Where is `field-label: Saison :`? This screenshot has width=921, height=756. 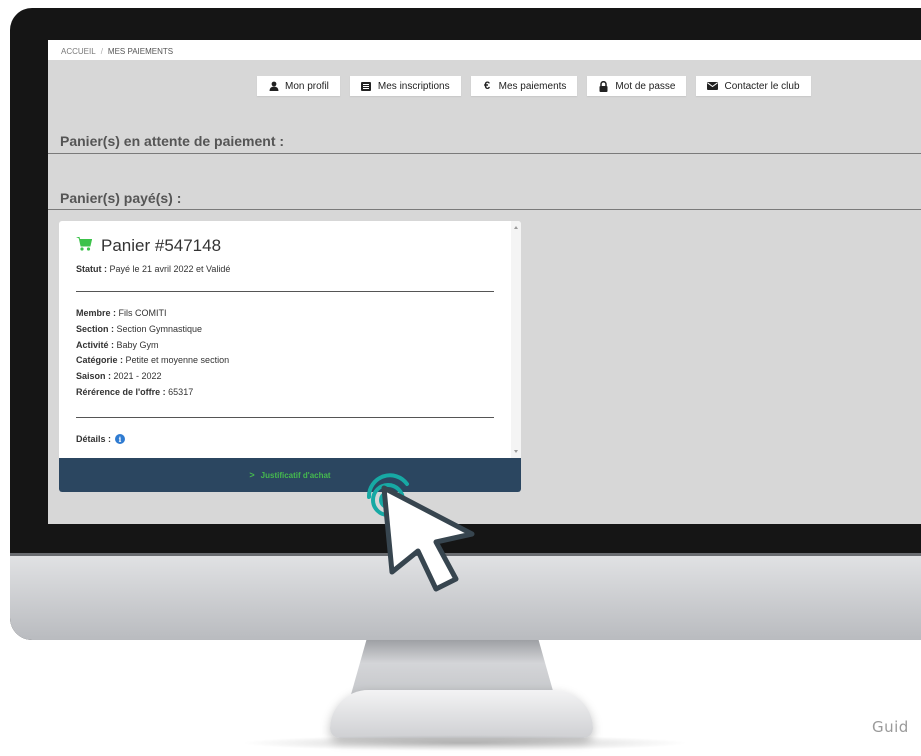 field-label: Saison : is located at coordinates (94, 376).